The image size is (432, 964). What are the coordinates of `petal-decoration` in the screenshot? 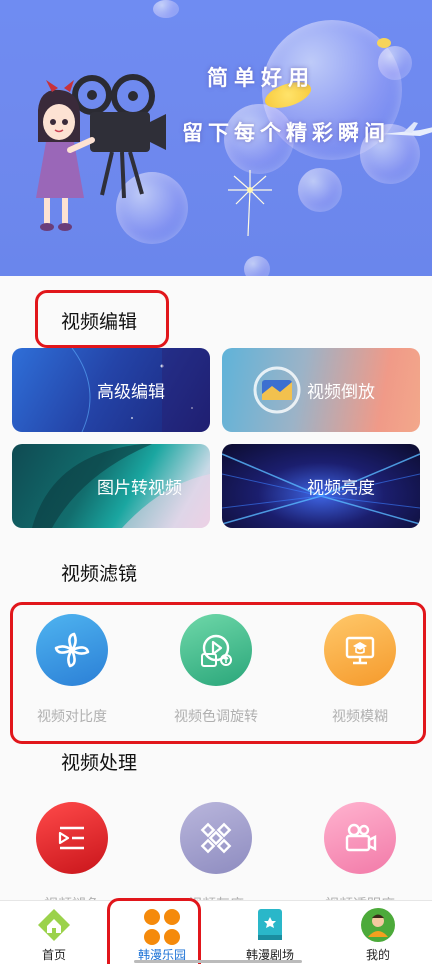 It's located at (384, 43).